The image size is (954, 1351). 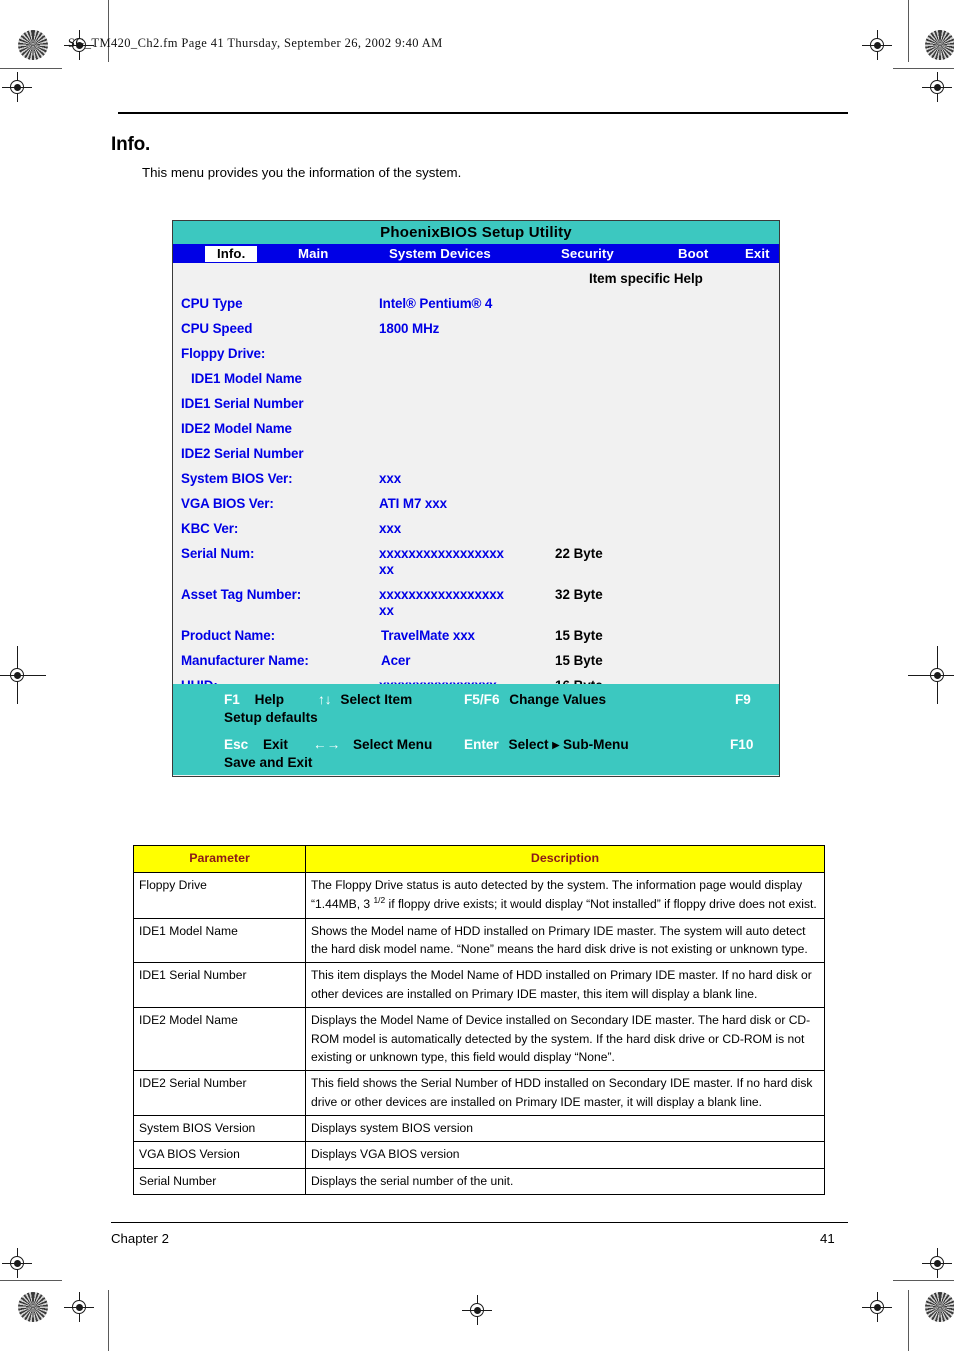 I want to click on bios-row-serial-num: Serial Num: xxxxxxxxxxxxxxxxx 22 Byte, so click(x=478, y=554).